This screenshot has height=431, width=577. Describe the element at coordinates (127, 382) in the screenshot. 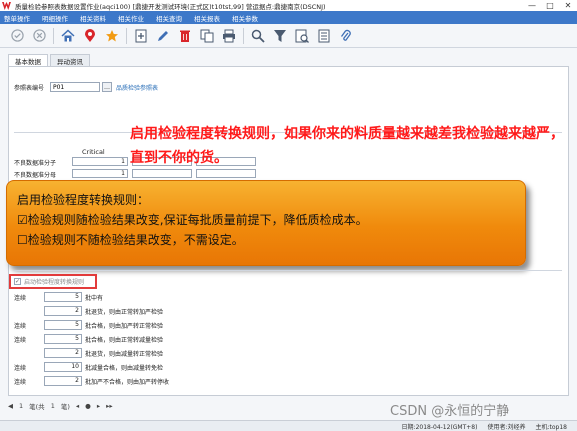

I see `rule-suffix: 批加严不合格，则由加严转停收` at that location.